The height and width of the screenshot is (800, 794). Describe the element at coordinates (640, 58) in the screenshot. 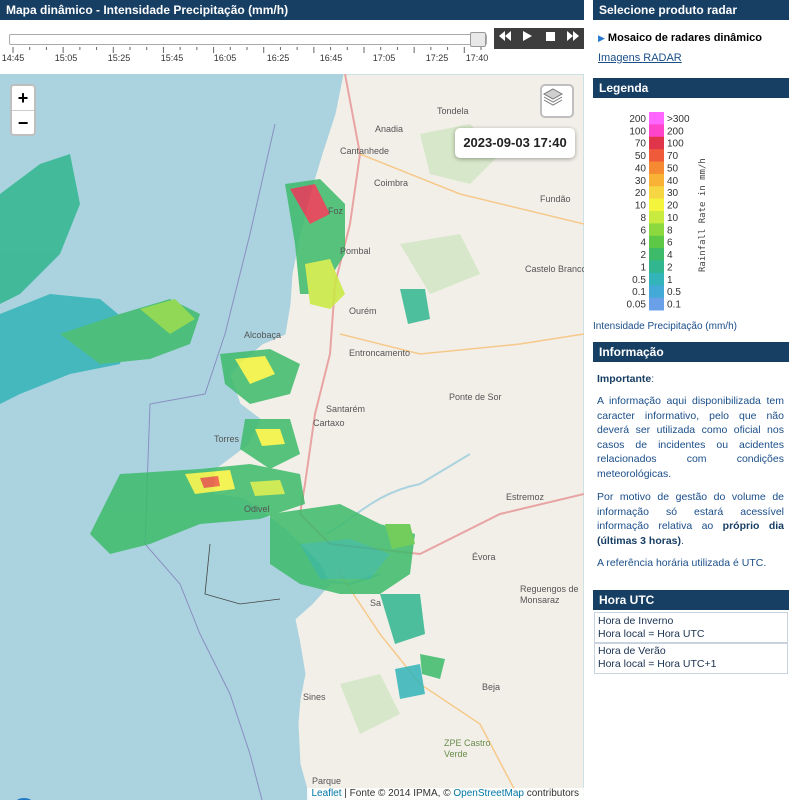

I see `radar-images-link: Imagens RADAR` at that location.